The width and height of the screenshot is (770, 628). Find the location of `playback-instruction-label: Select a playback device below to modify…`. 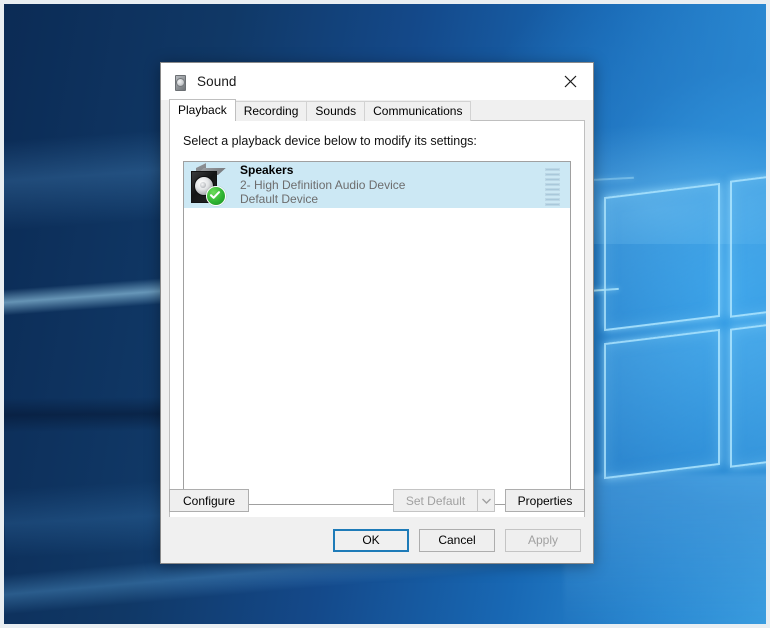

playback-instruction-label: Select a playback device below to modify… is located at coordinates (330, 141).